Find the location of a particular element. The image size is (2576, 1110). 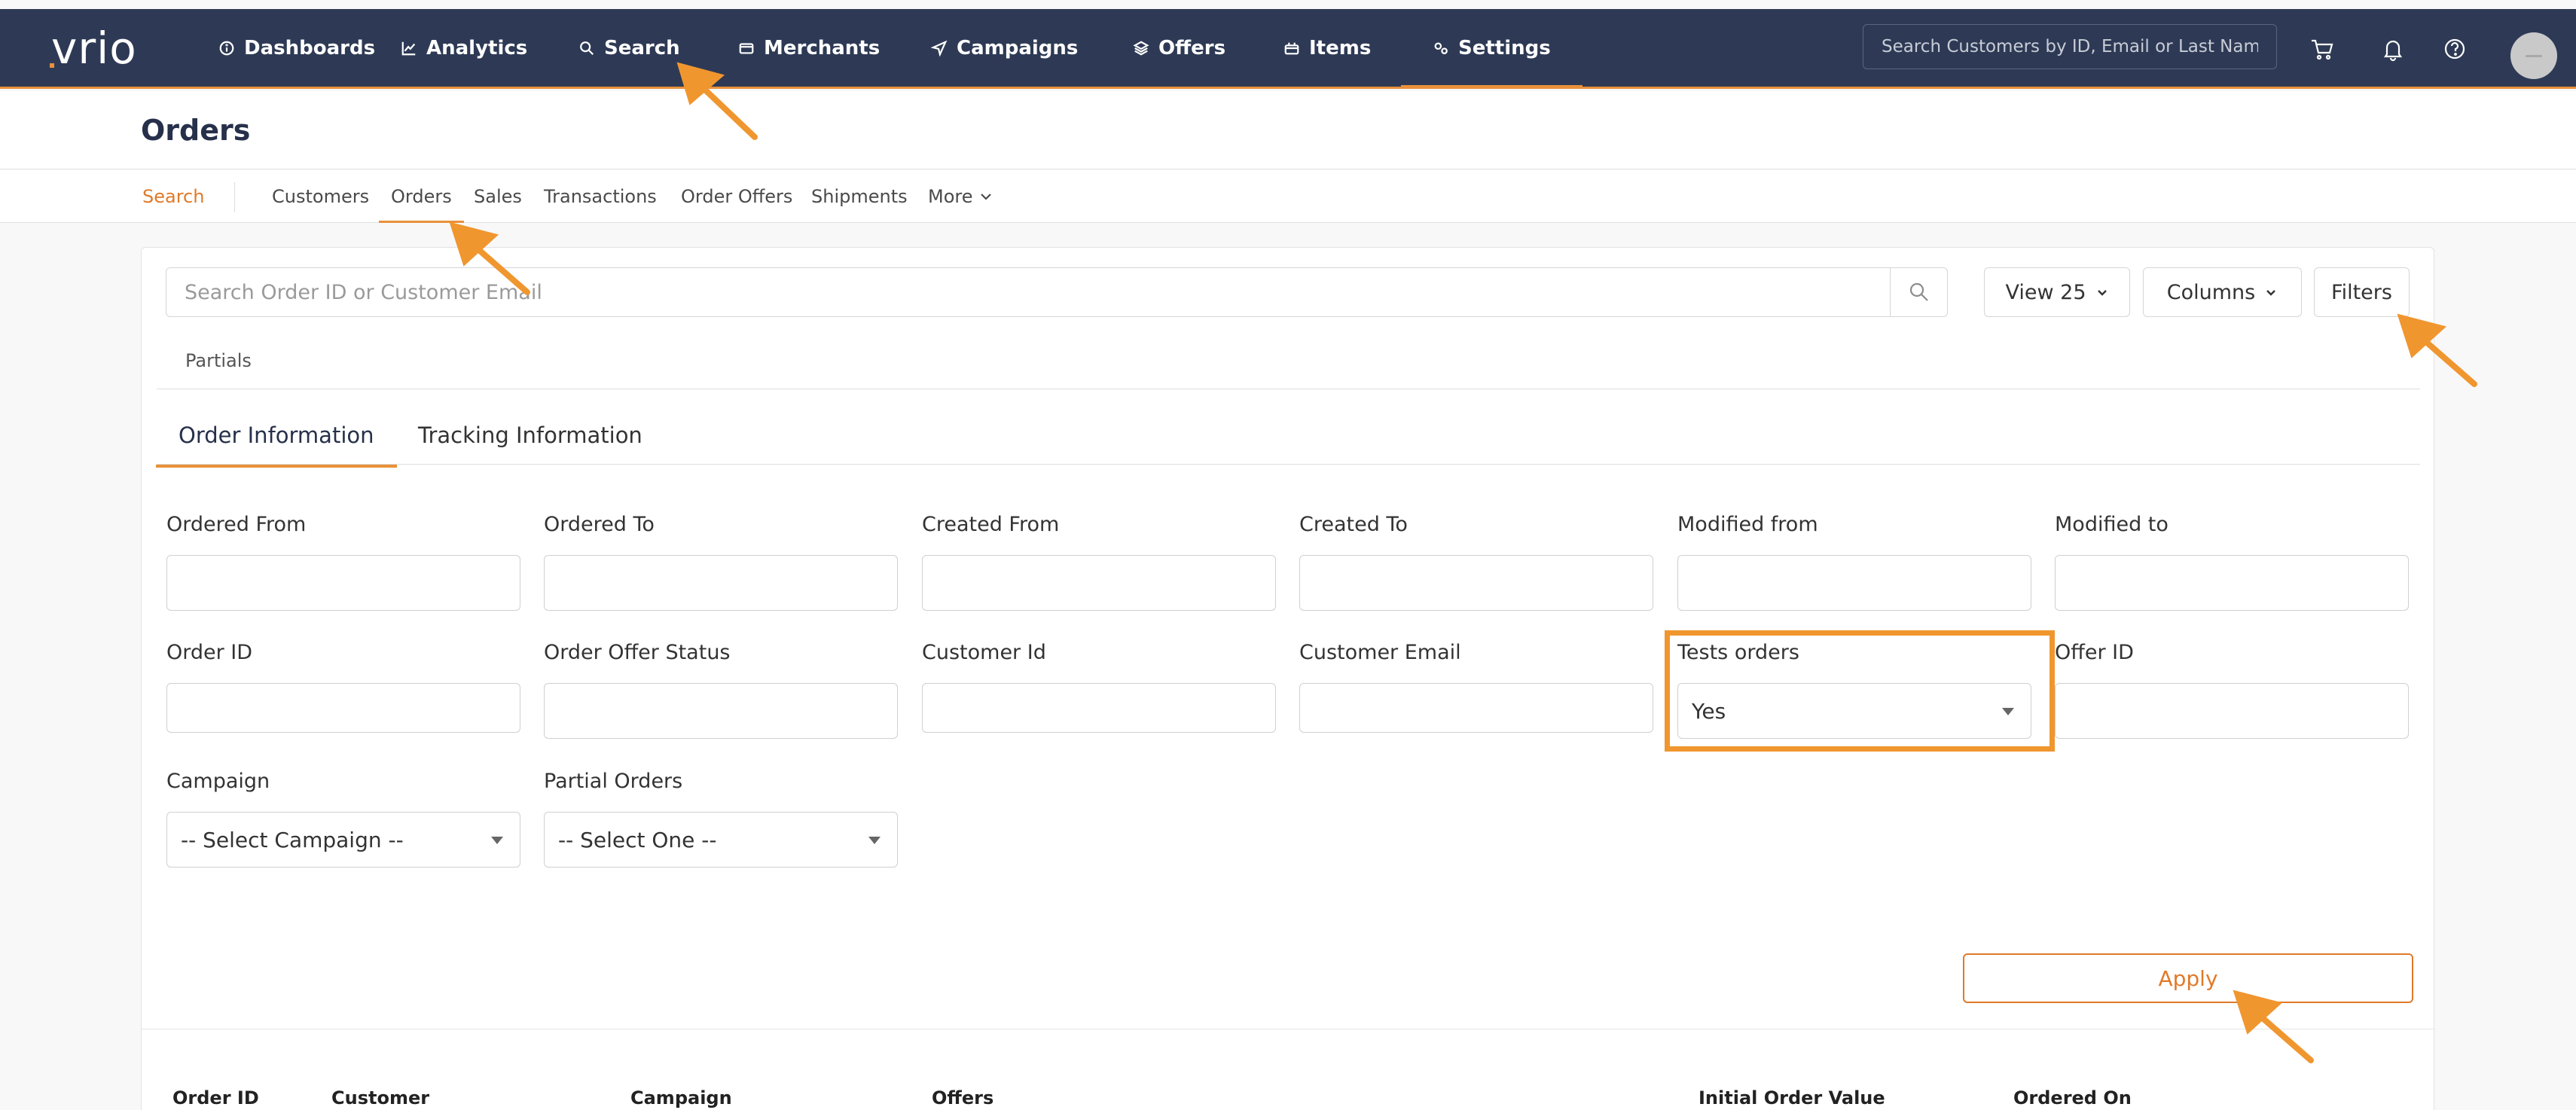

nav-settings: Settings is located at coordinates (1492, 49).